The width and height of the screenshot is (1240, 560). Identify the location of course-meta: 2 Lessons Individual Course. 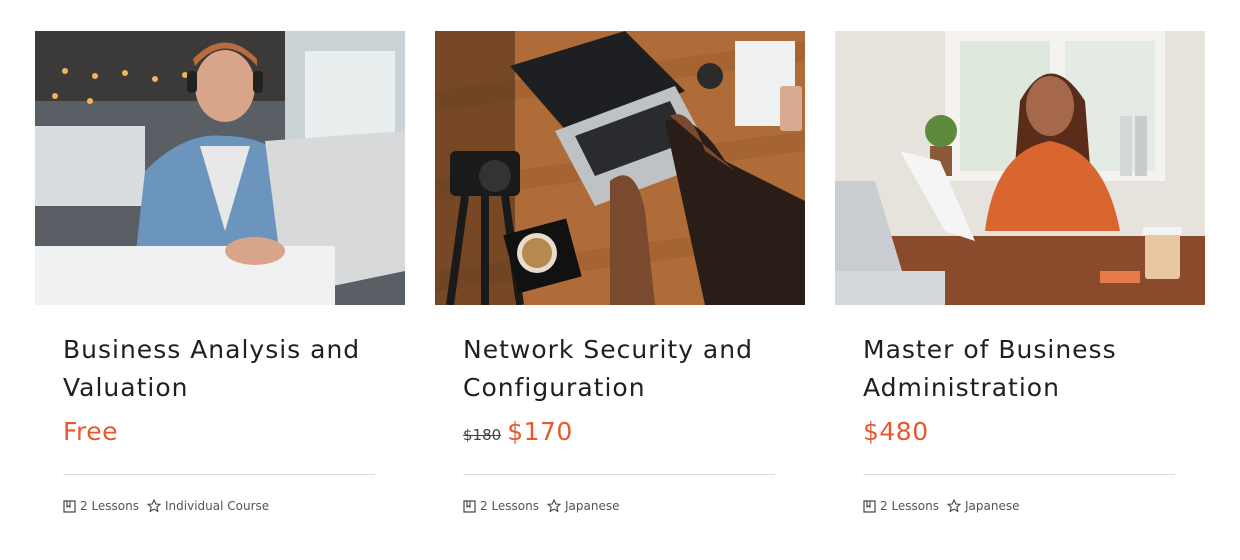
(170, 506).